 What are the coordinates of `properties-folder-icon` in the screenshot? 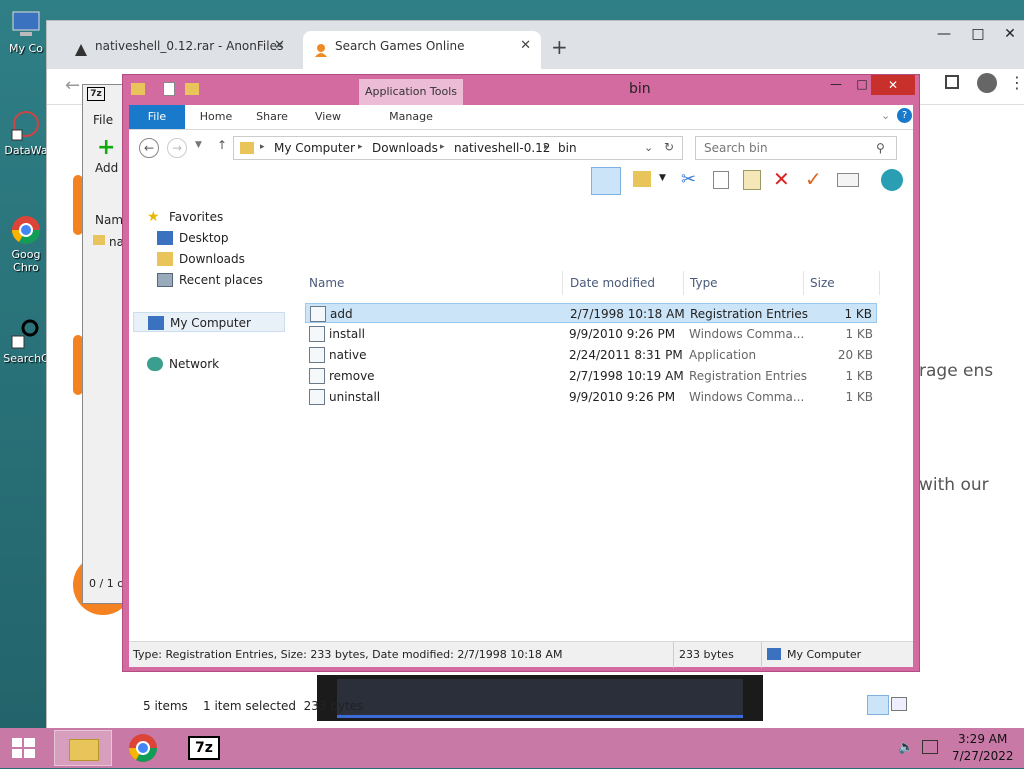 It's located at (642, 179).